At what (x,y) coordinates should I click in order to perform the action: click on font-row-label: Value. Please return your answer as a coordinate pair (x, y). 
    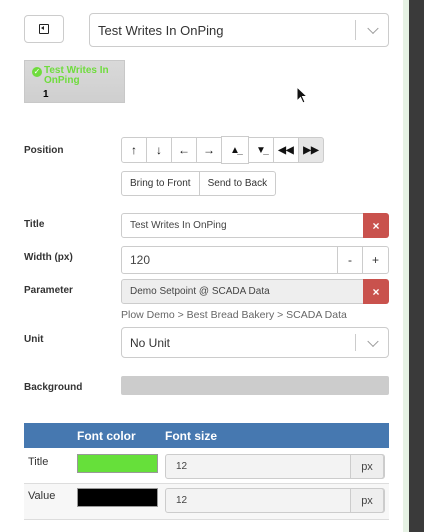
    Looking at the image, I should click on (42, 496).